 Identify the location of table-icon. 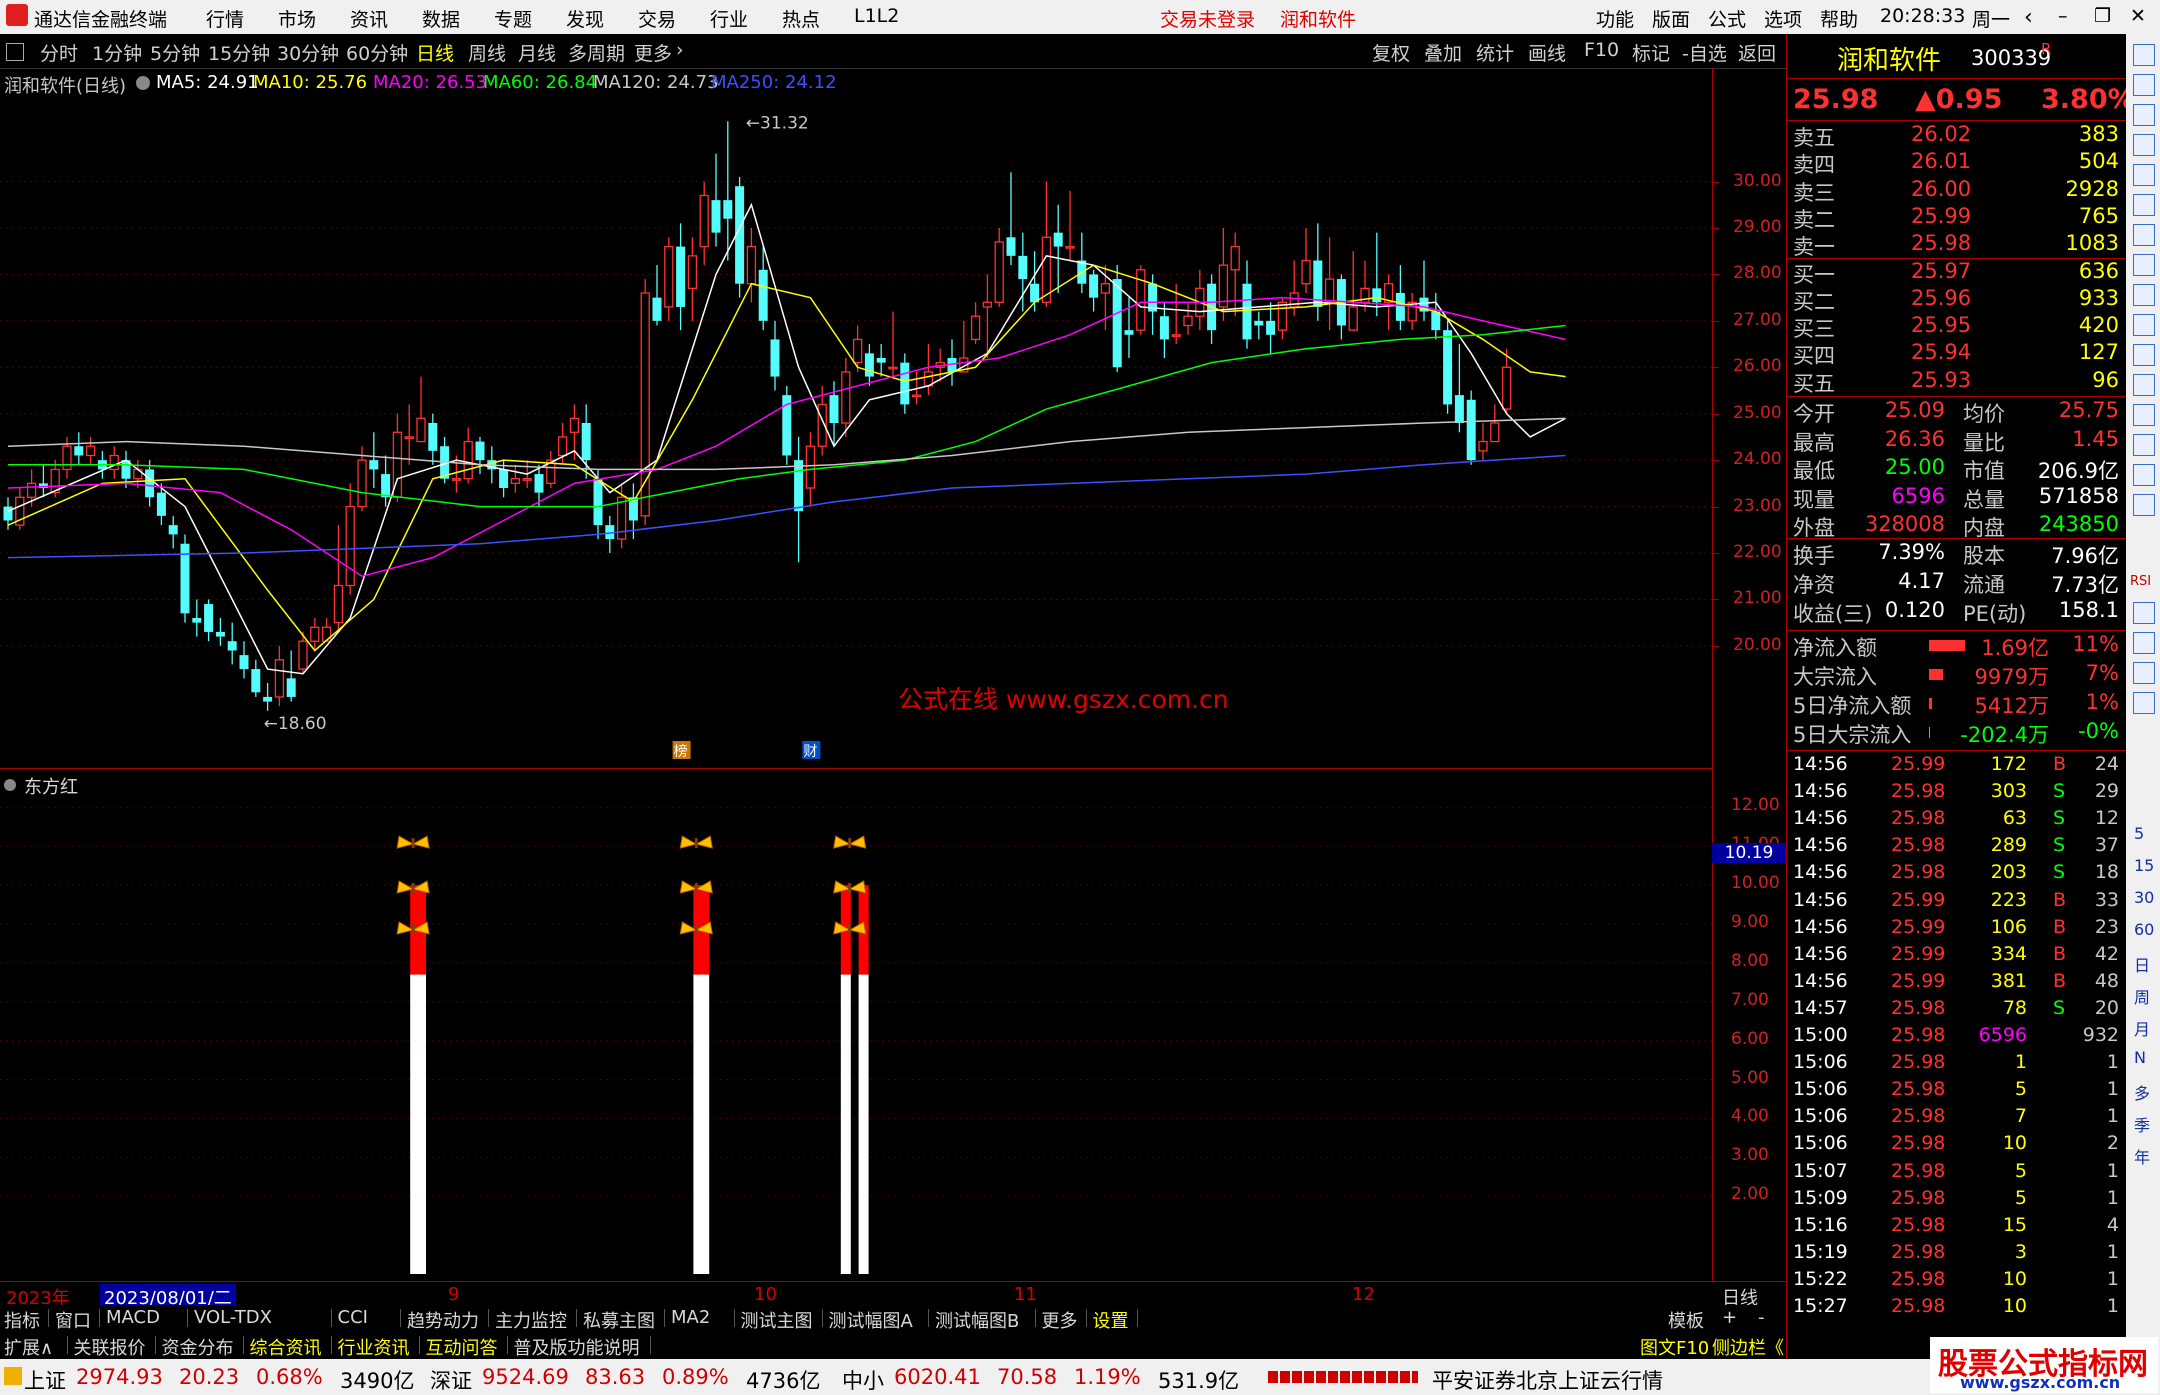
(2144, 175).